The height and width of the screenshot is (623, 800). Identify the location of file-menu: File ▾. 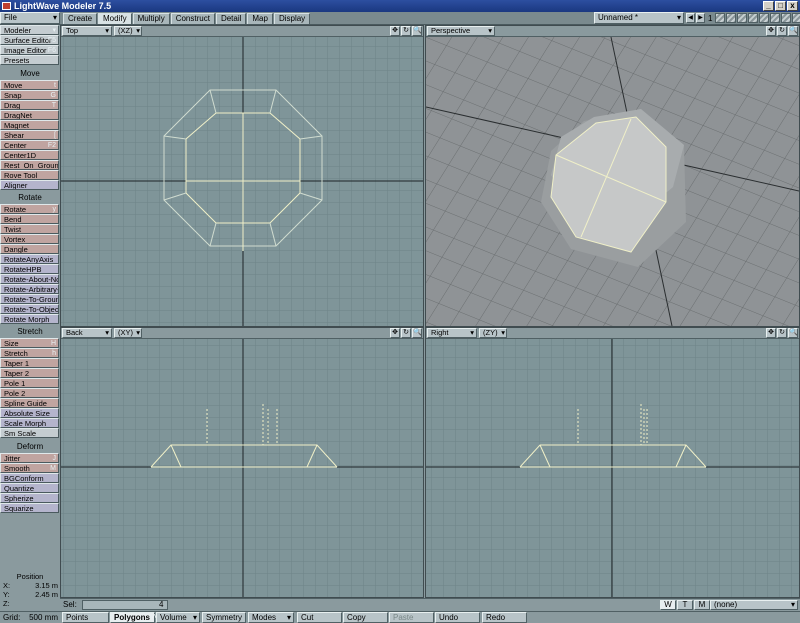
(30, 18).